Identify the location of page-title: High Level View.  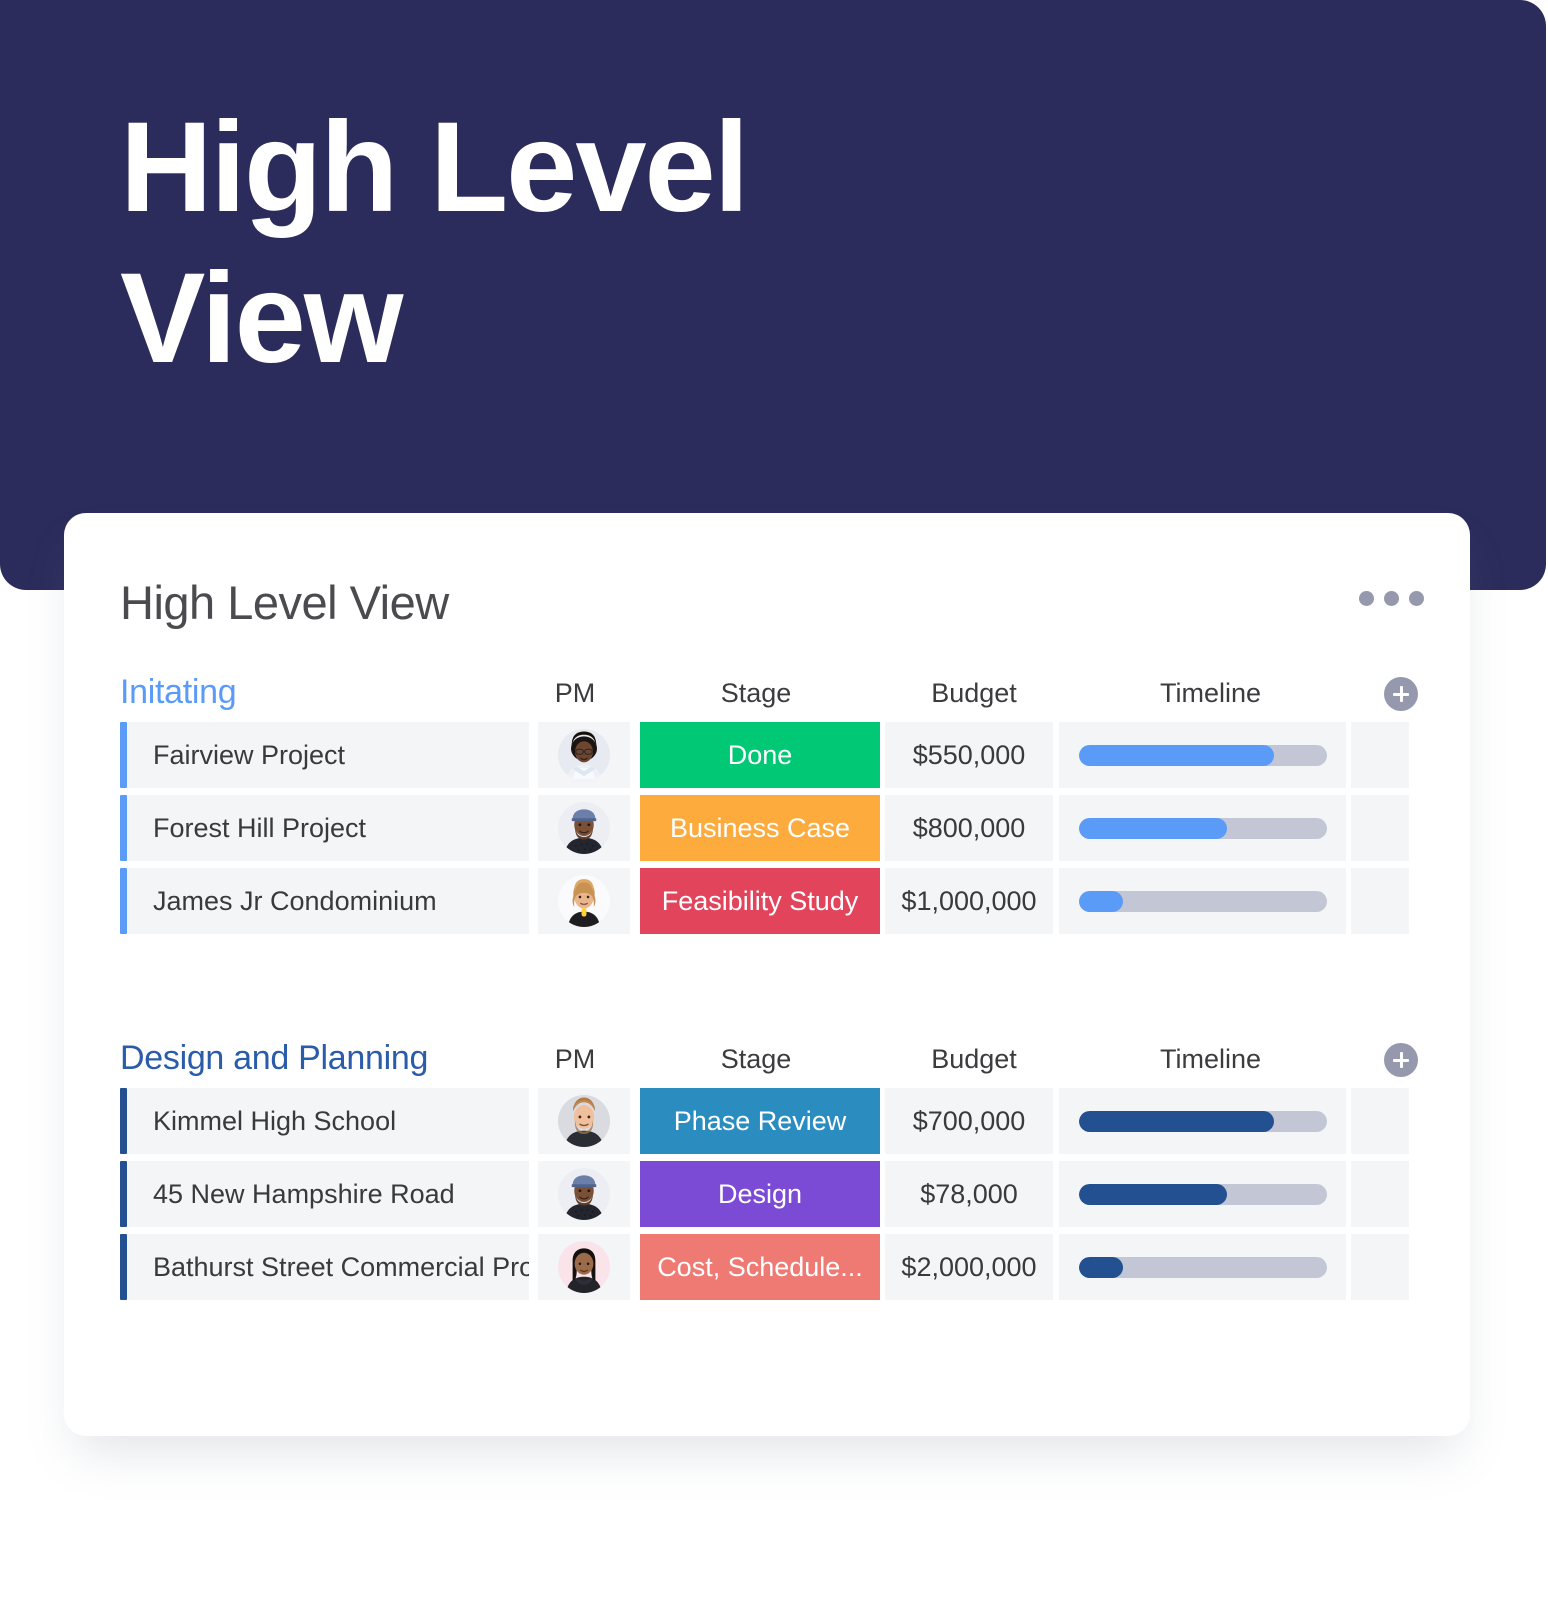
(284, 602).